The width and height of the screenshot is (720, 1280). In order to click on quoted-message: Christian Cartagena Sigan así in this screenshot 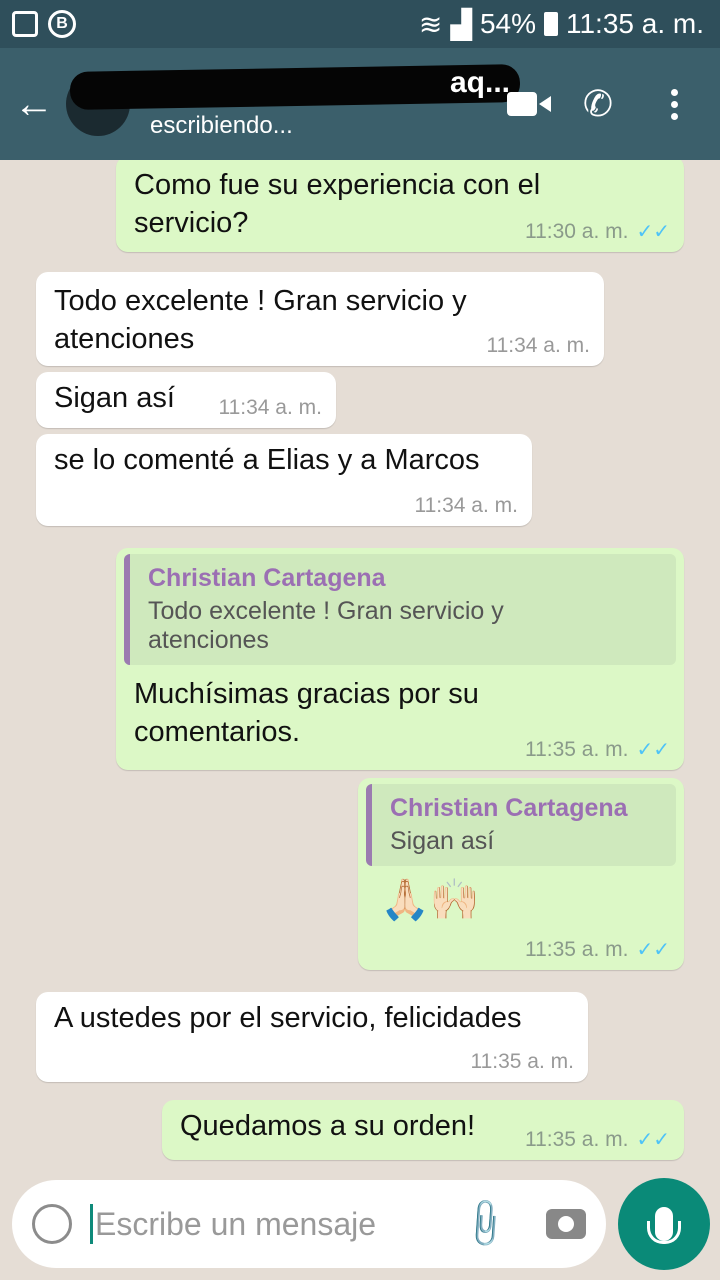, I will do `click(521, 825)`.